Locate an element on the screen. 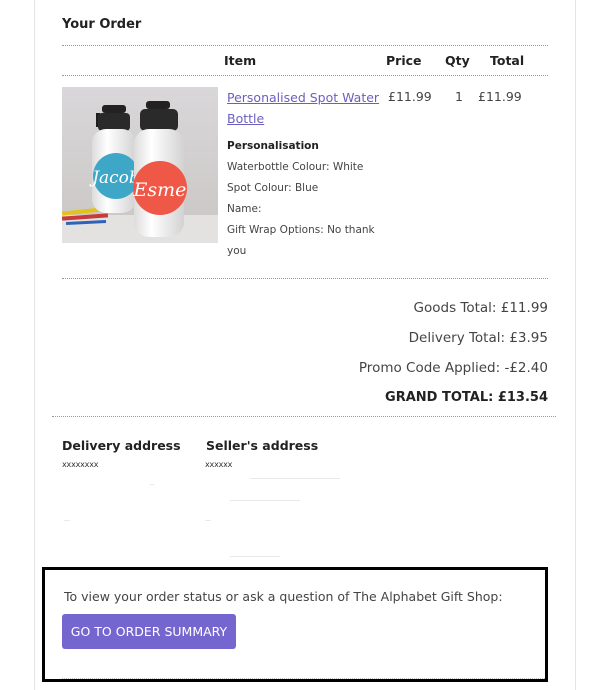  column-header-qty: Qty is located at coordinates (457, 60).